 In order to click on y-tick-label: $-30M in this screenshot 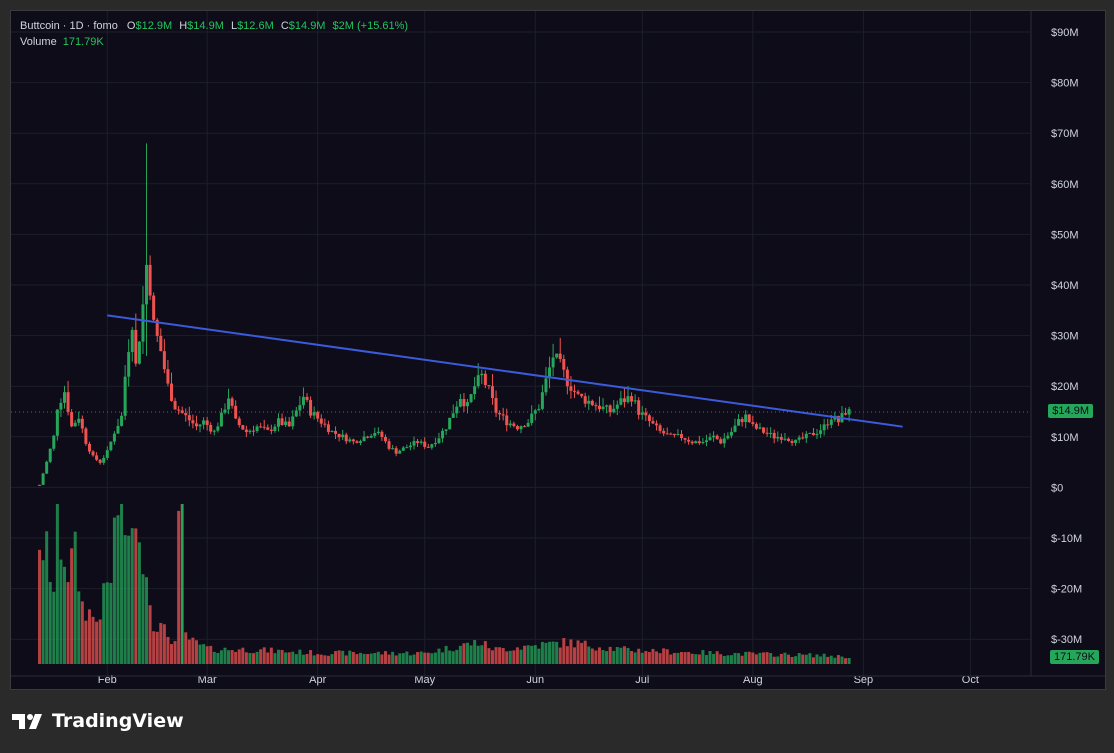, I will do `click(1066, 640)`.